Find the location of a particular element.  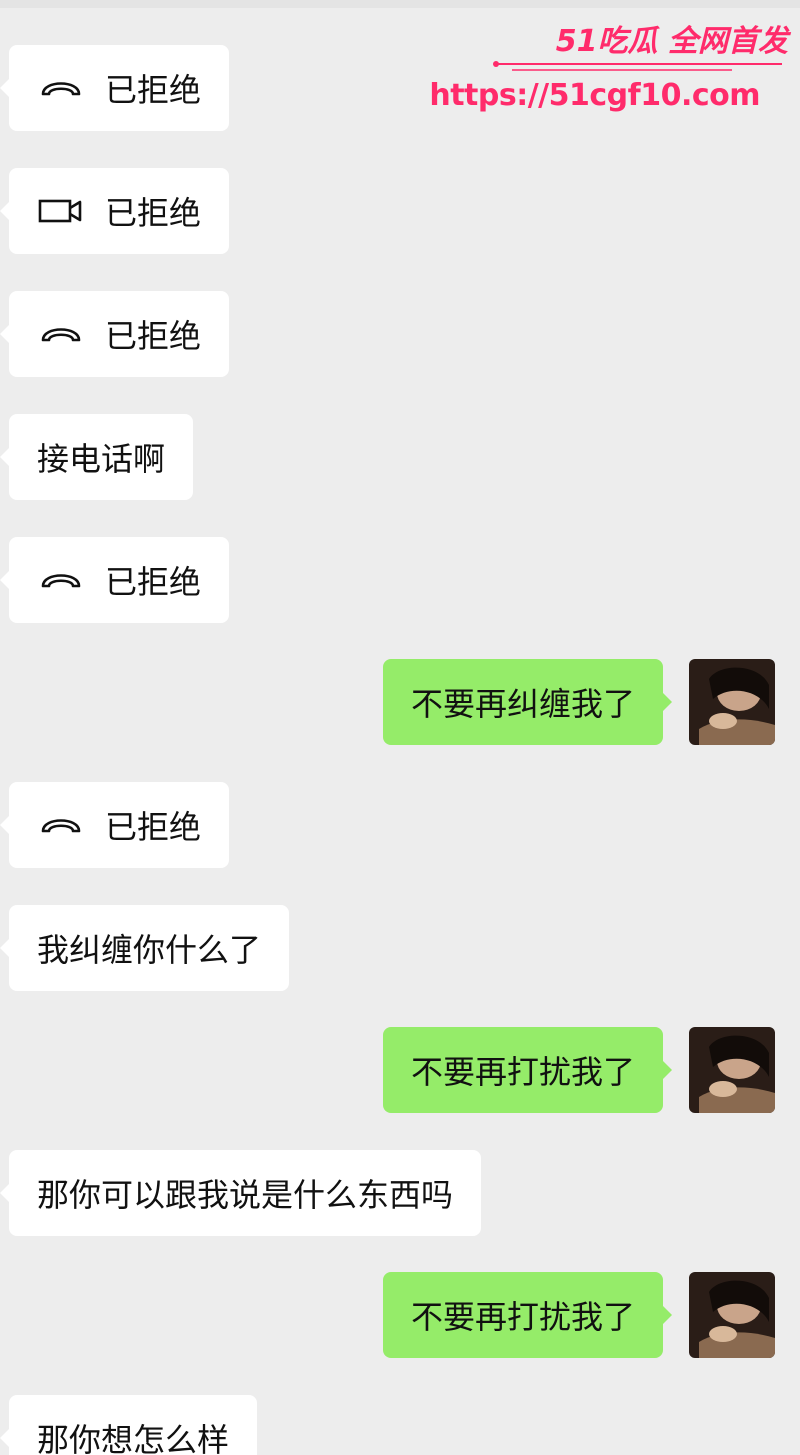

message-row: 那你可以跟我说是什么东西吗 is located at coordinates (400, 1195).